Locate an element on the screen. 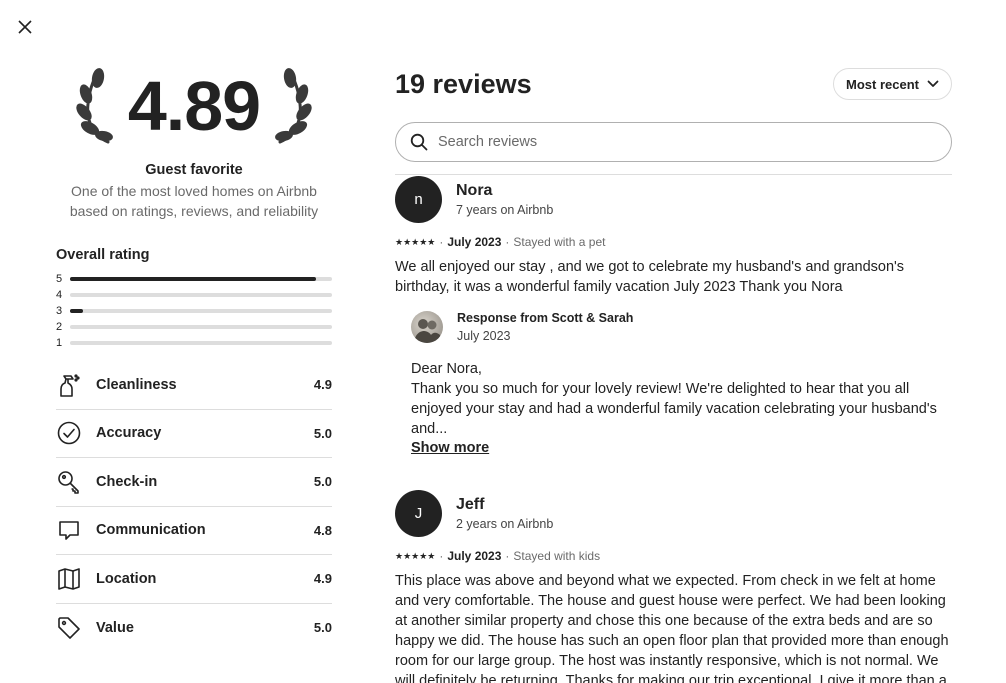 The height and width of the screenshot is (683, 1006). guest-favorite-line-1: One of the most loved homes on Airbnb is located at coordinates (194, 191).